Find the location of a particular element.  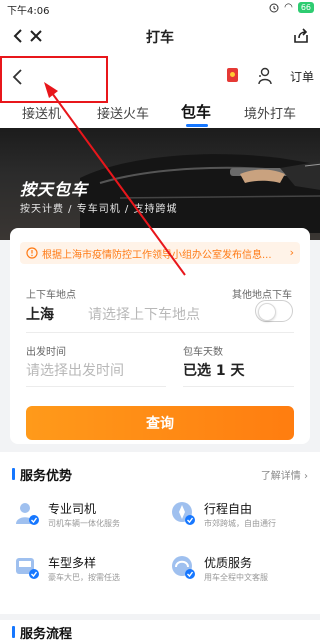

advantage-title: 优质服务 is located at coordinates (228, 563).